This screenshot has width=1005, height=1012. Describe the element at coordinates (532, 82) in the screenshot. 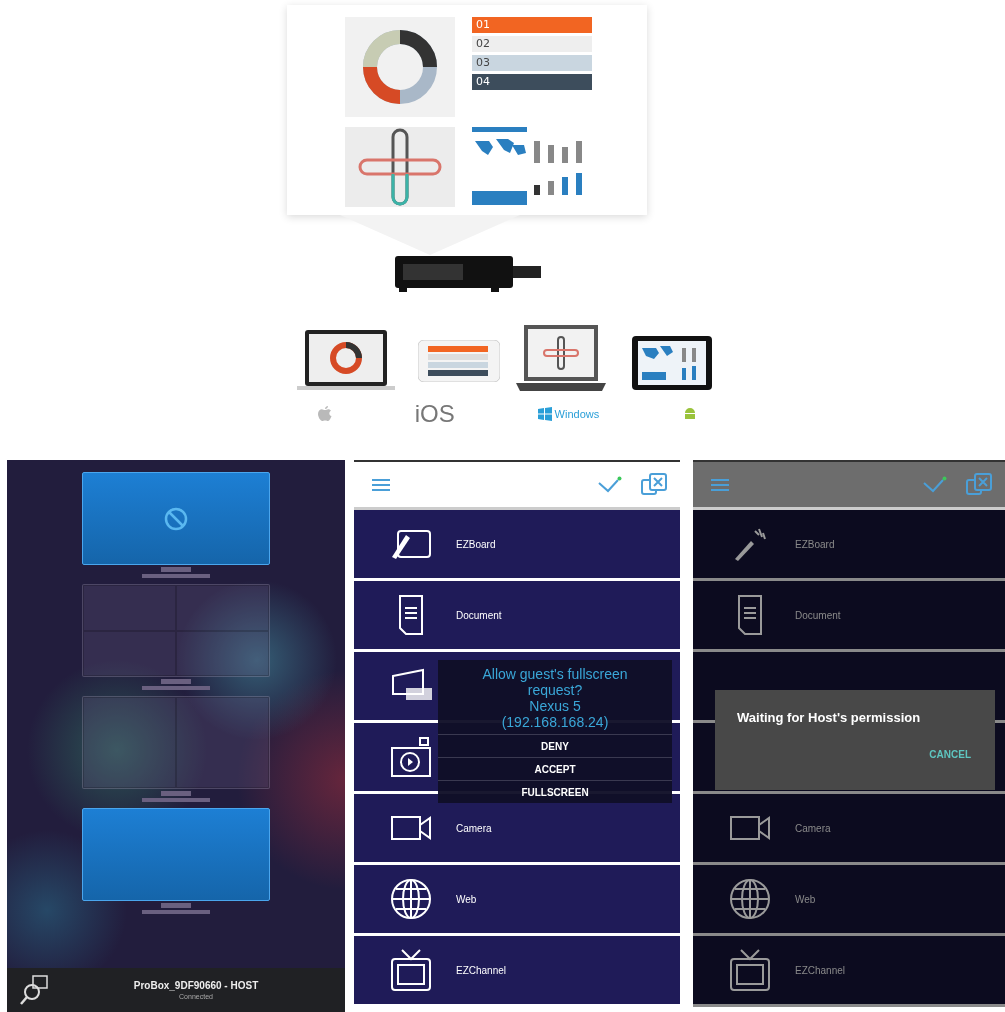

I see `infographic-step: 04` at that location.